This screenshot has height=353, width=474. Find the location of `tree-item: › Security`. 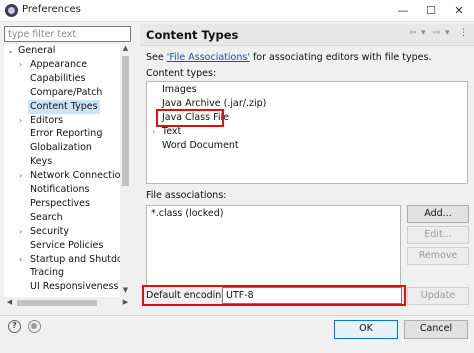

tree-item: › Security is located at coordinates (44, 232).